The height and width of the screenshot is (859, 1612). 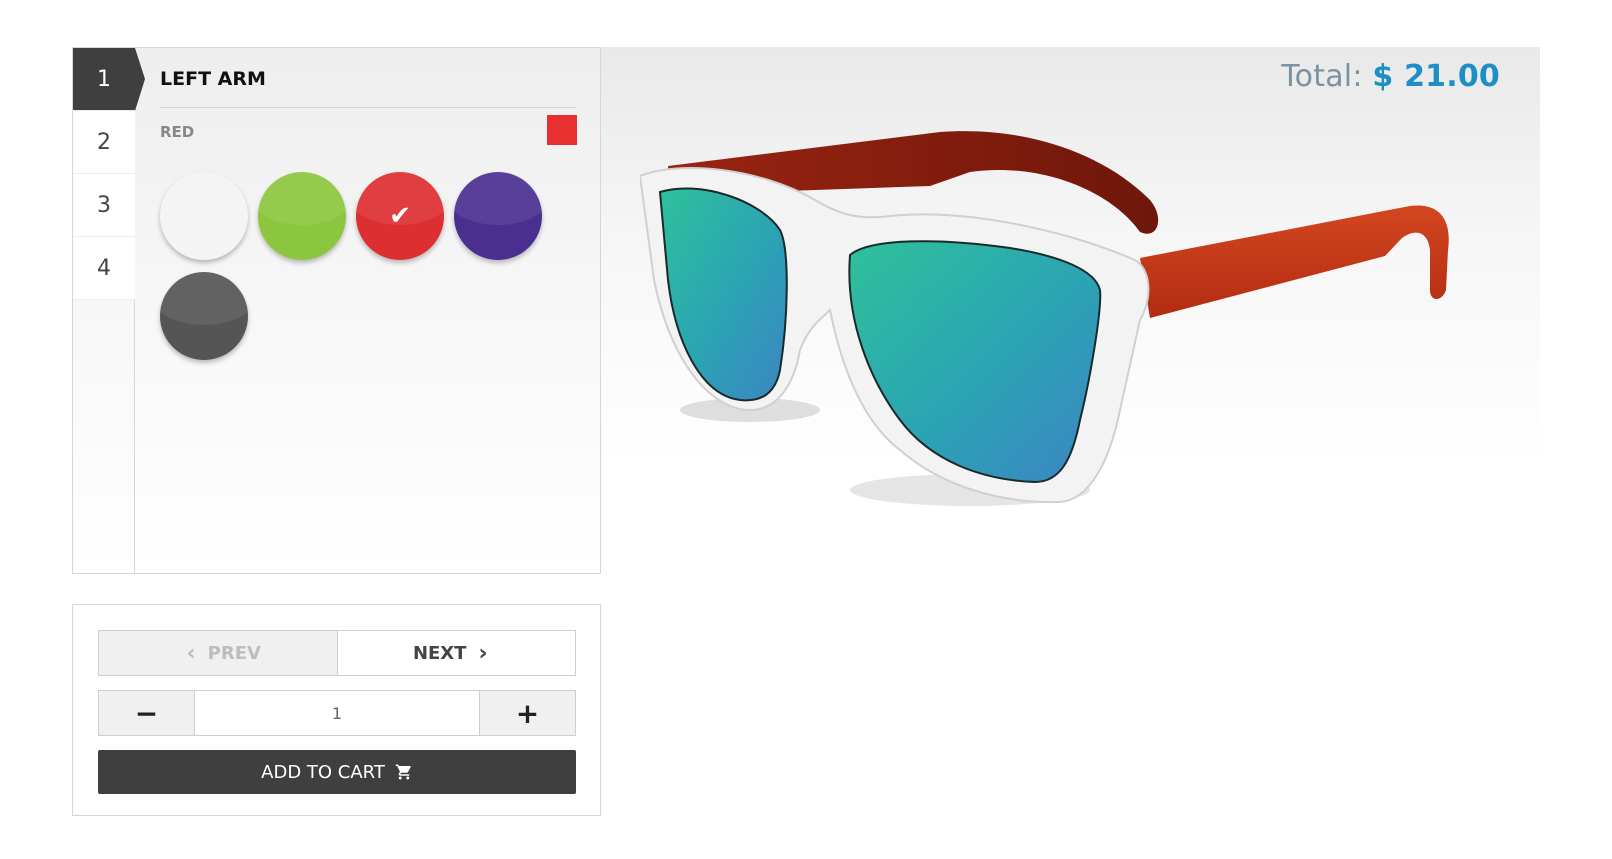 I want to click on next-button: NEXT ›, so click(x=456, y=653).